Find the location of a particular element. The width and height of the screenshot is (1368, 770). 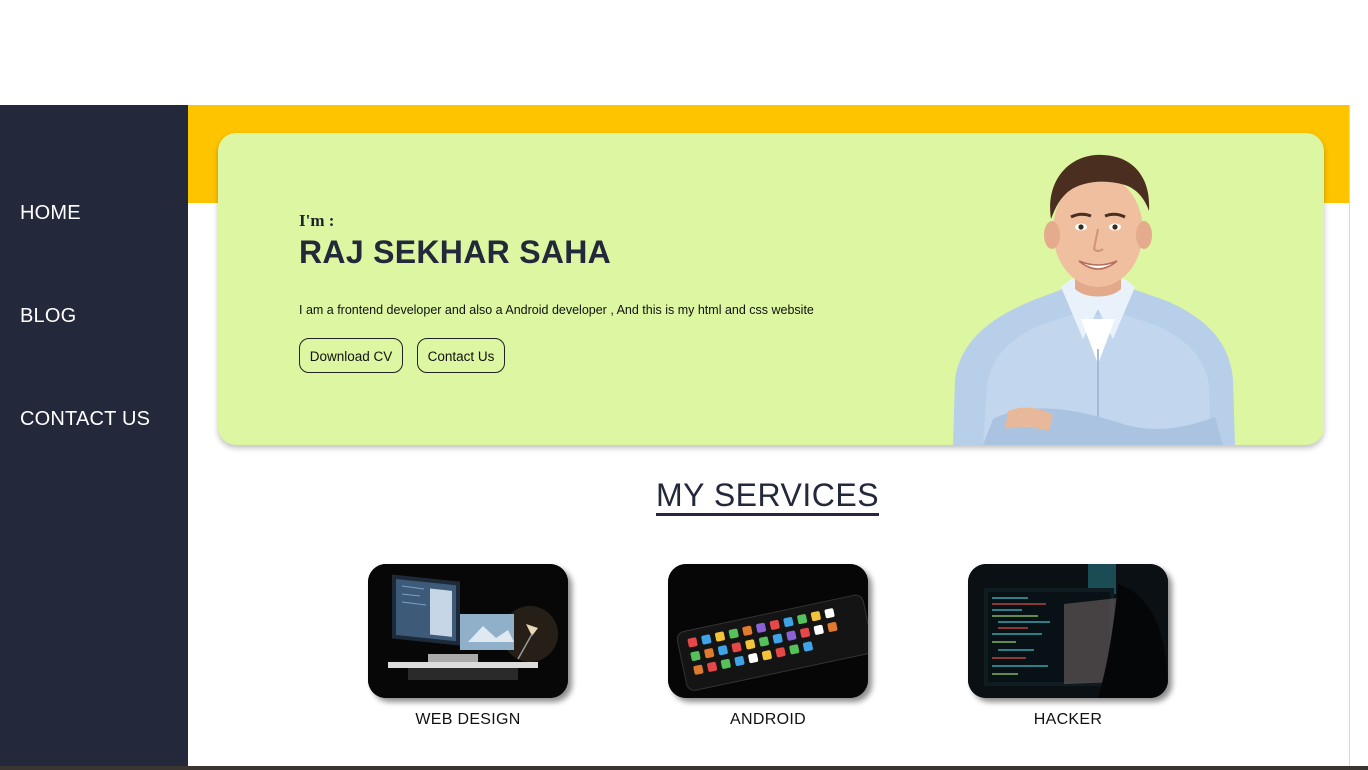

services-title: MY SERVICES is located at coordinates (768, 496).